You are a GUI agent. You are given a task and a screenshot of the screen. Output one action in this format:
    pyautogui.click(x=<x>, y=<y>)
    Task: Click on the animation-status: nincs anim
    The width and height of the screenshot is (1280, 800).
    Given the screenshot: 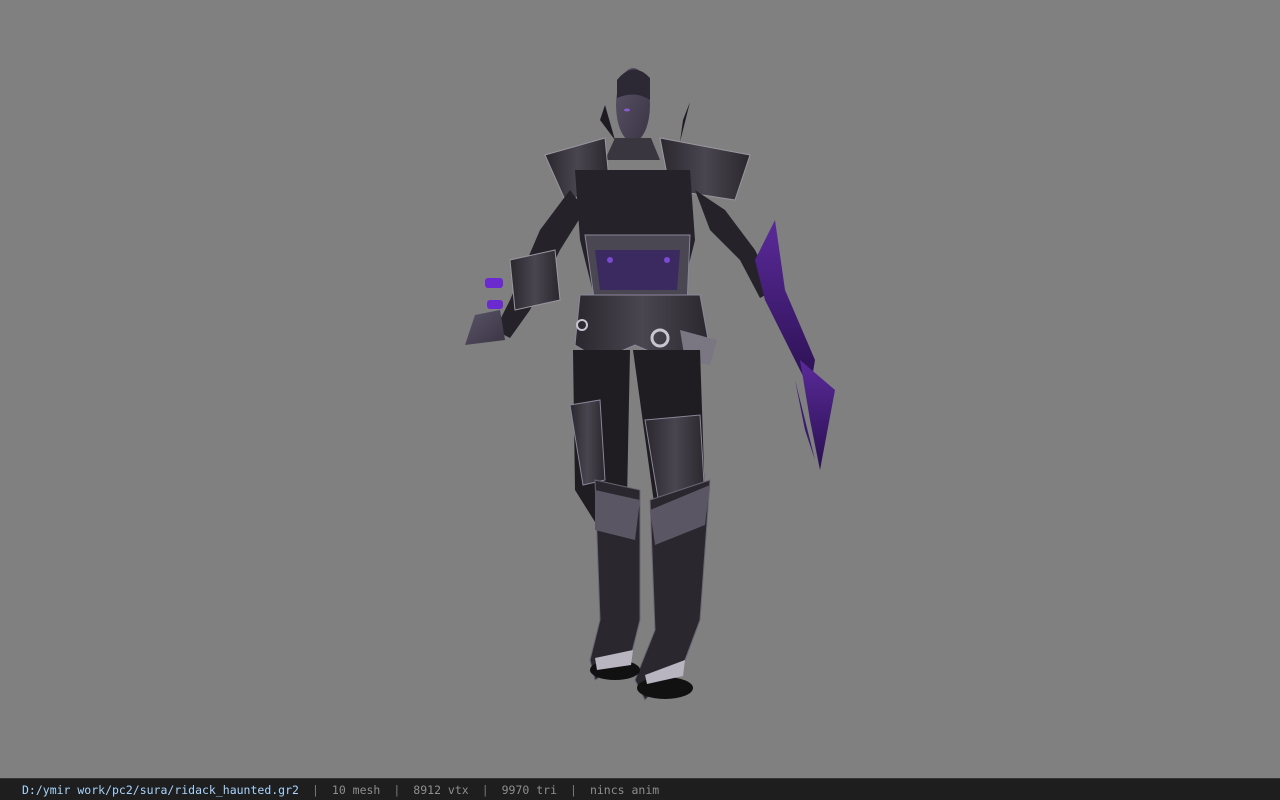 What is the action you would take?
    pyautogui.click(x=624, y=789)
    